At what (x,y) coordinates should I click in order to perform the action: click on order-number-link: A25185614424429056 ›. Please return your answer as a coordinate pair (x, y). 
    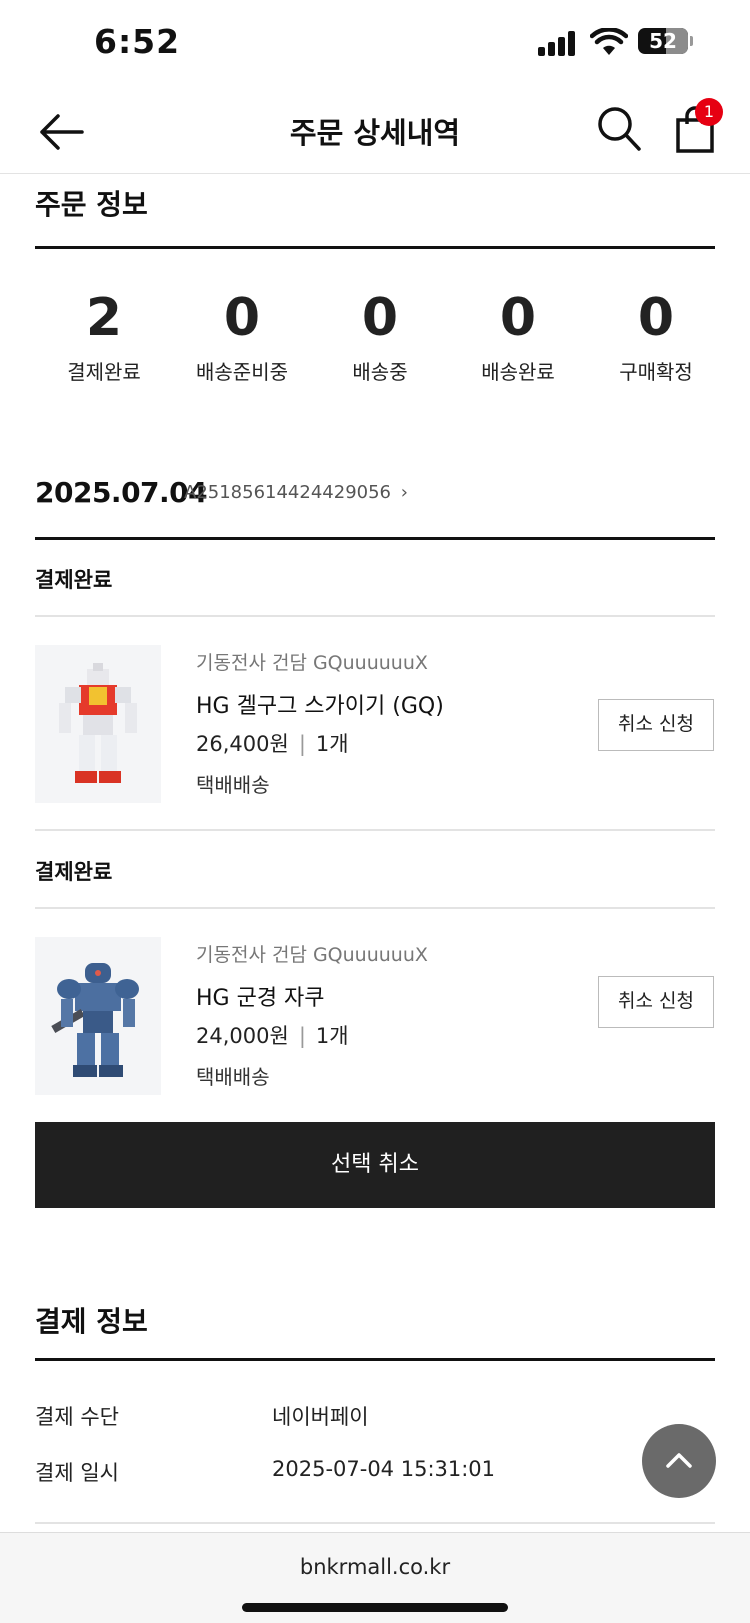
    Looking at the image, I should click on (296, 492).